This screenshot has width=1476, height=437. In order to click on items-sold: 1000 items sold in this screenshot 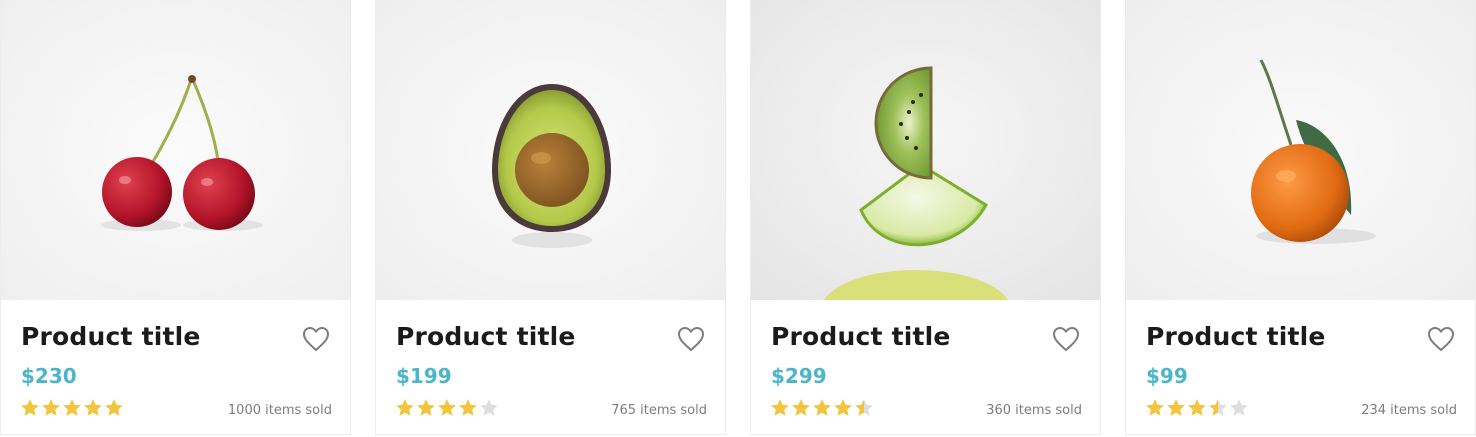, I will do `click(279, 410)`.